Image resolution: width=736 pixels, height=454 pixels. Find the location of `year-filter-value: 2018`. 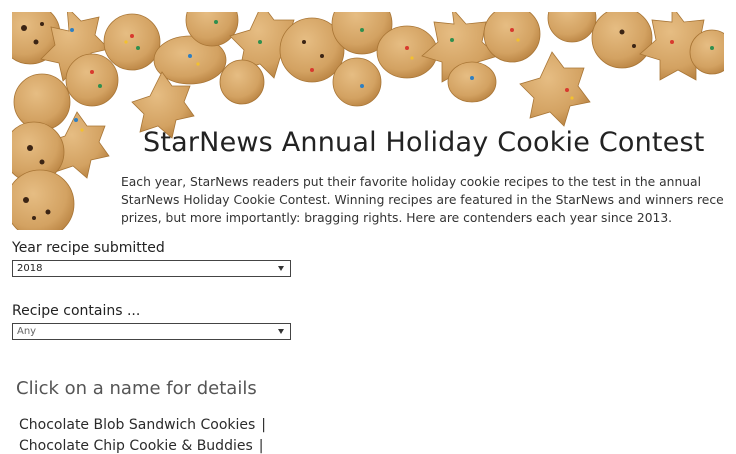

year-filter-value: 2018 is located at coordinates (30, 268).